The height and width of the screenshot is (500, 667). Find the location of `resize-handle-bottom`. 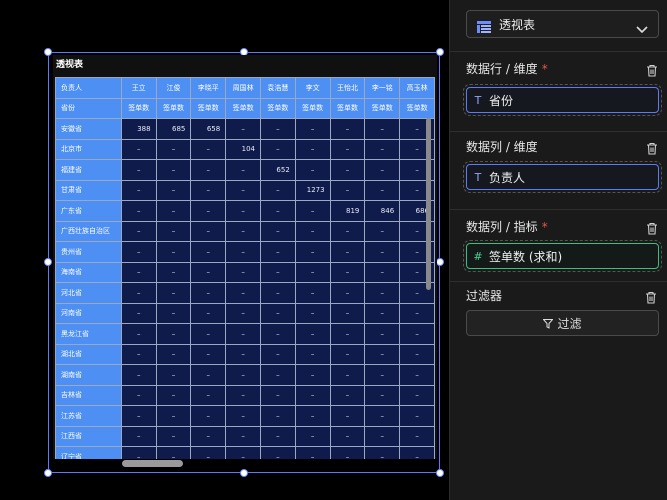

resize-handle-bottom is located at coordinates (244, 473).